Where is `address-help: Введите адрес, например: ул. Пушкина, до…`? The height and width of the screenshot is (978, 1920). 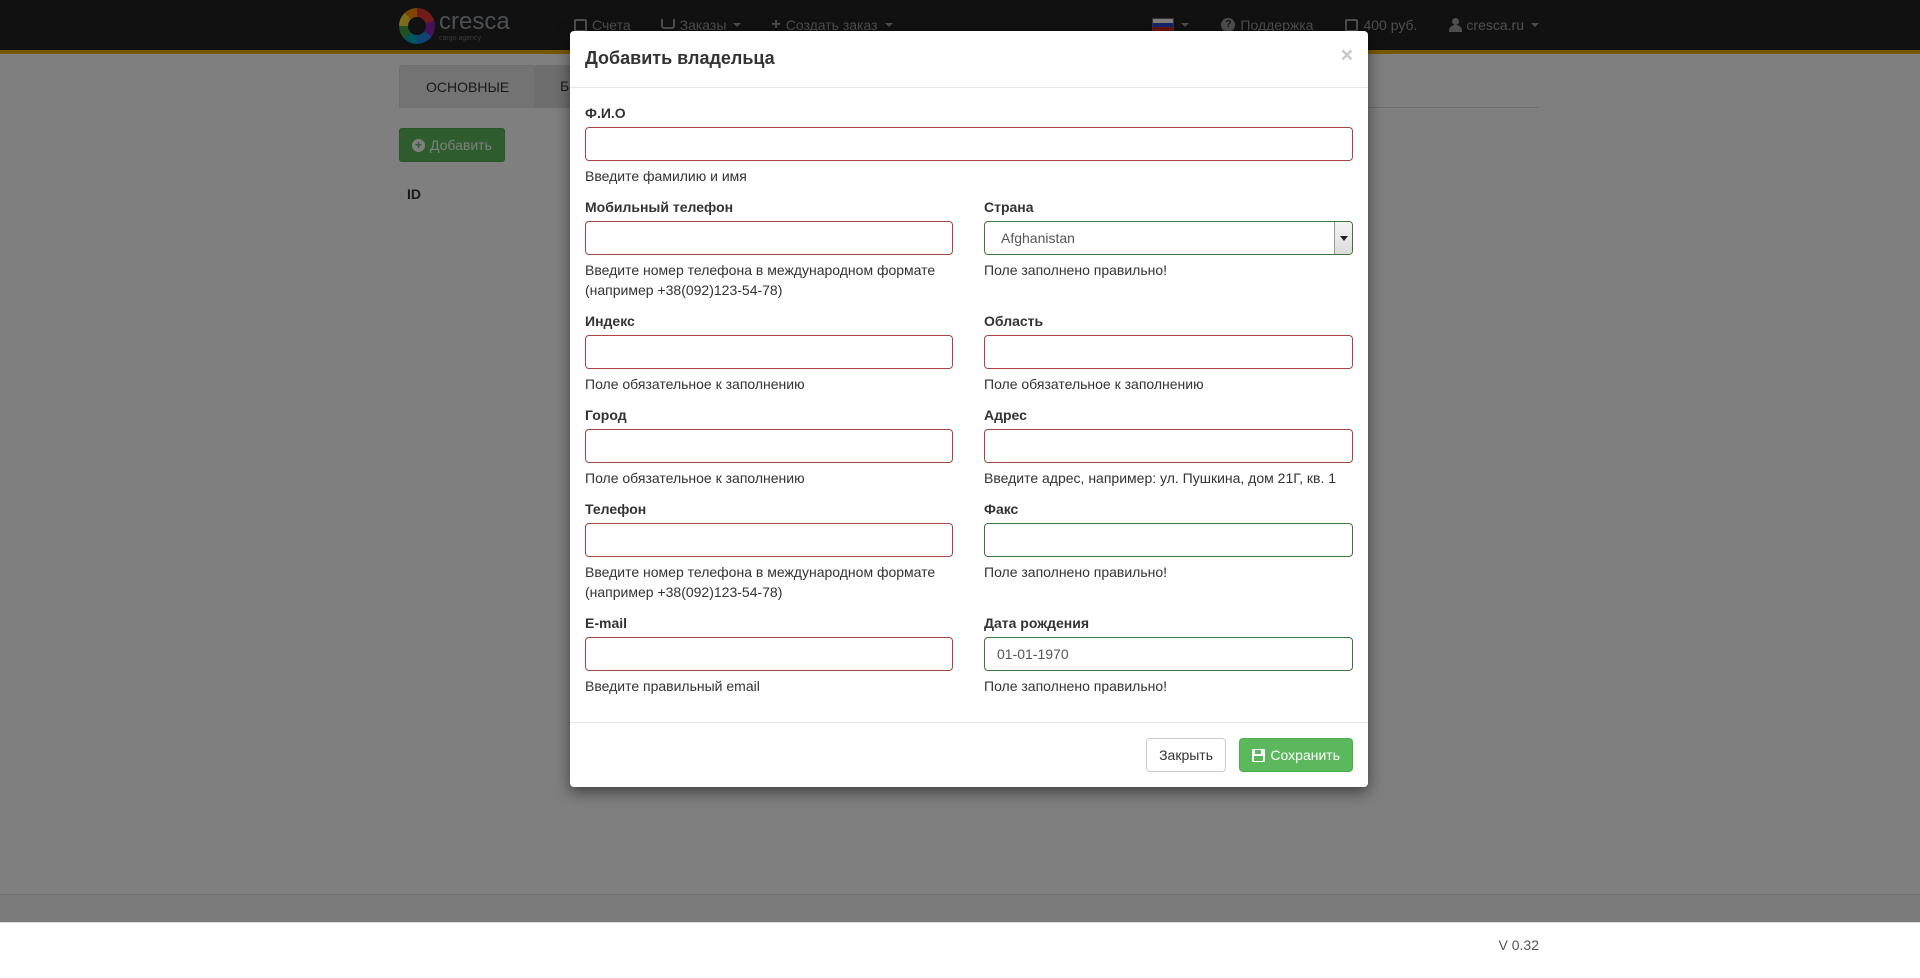
address-help: Введите адрес, например: ул. Пушкина, до… is located at coordinates (1160, 478).